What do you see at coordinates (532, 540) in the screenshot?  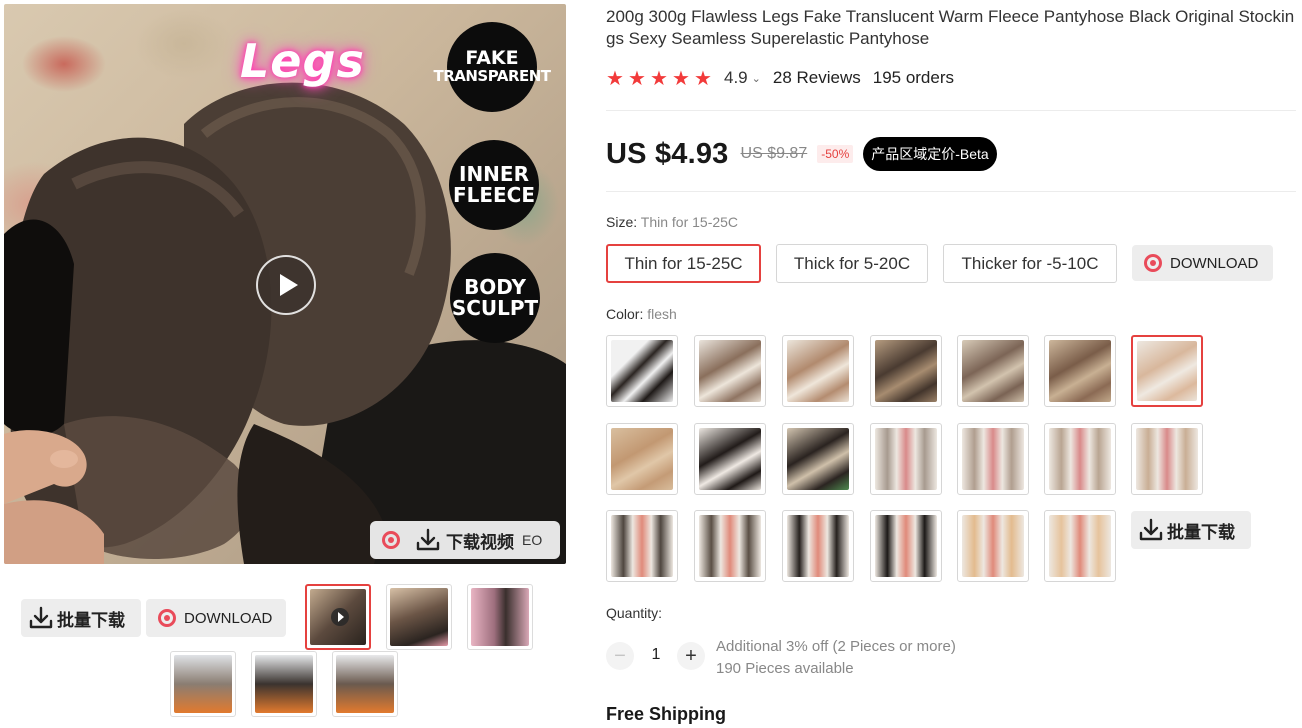 I see `video-suffix-text: EO` at bounding box center [532, 540].